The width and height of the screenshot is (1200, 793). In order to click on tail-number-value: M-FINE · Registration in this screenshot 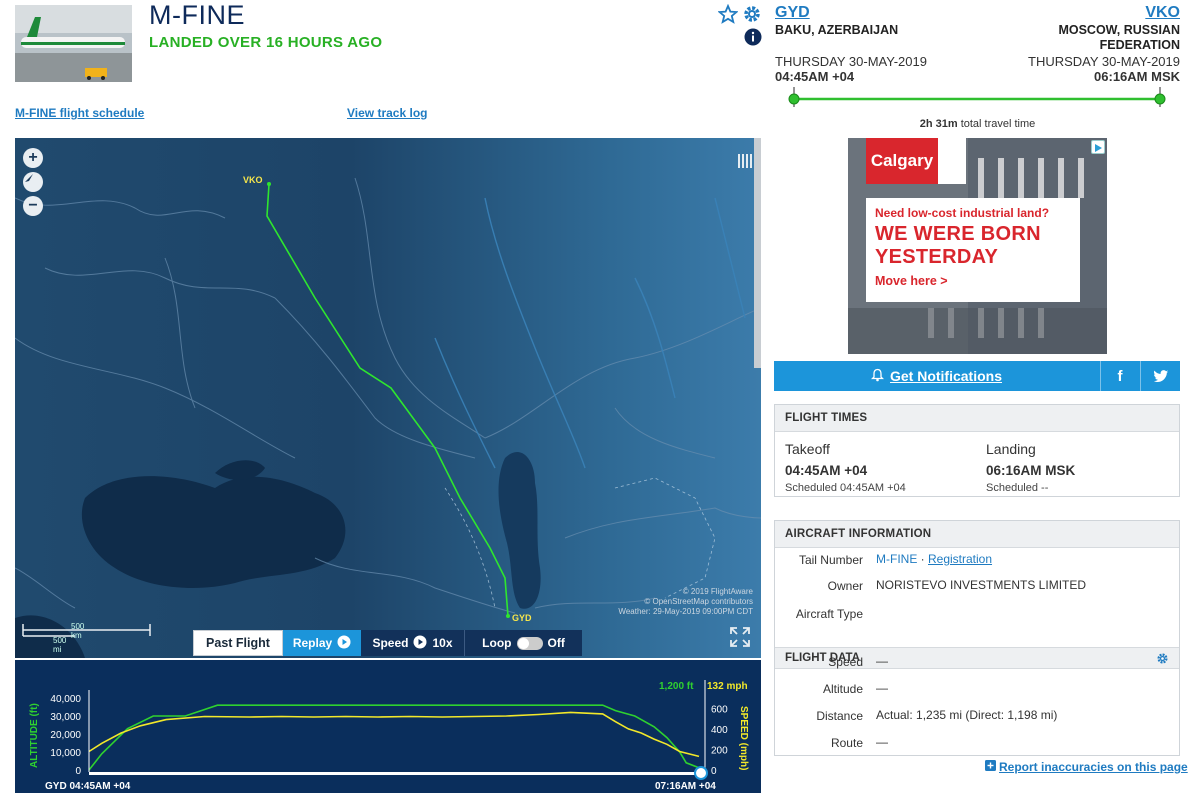, I will do `click(934, 559)`.